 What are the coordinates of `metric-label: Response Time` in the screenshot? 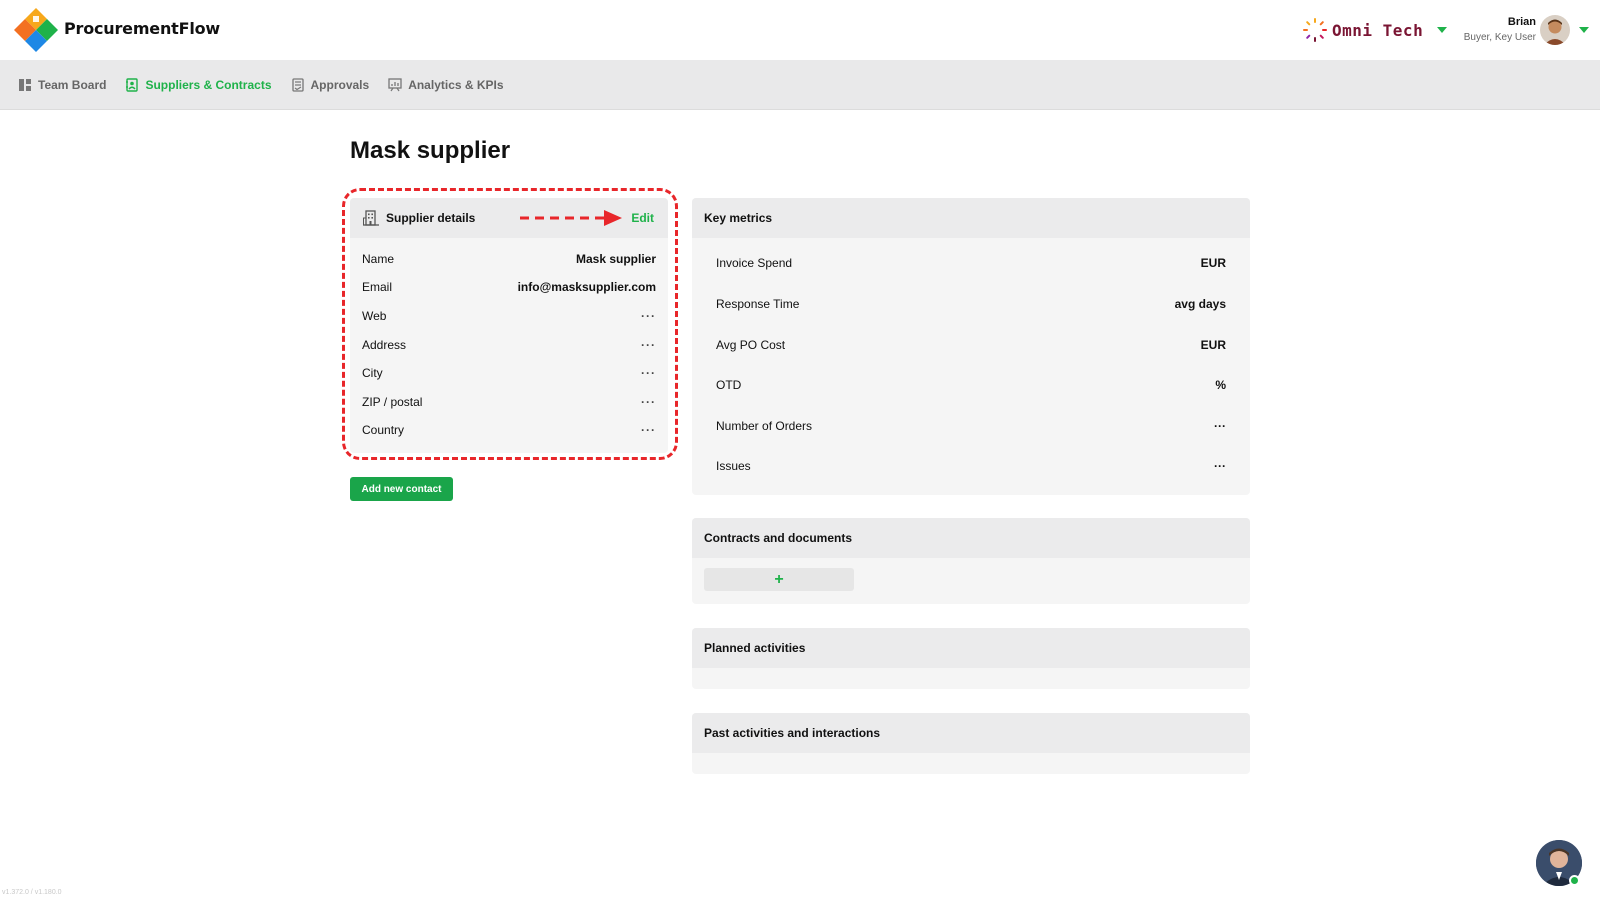 It's located at (758, 304).